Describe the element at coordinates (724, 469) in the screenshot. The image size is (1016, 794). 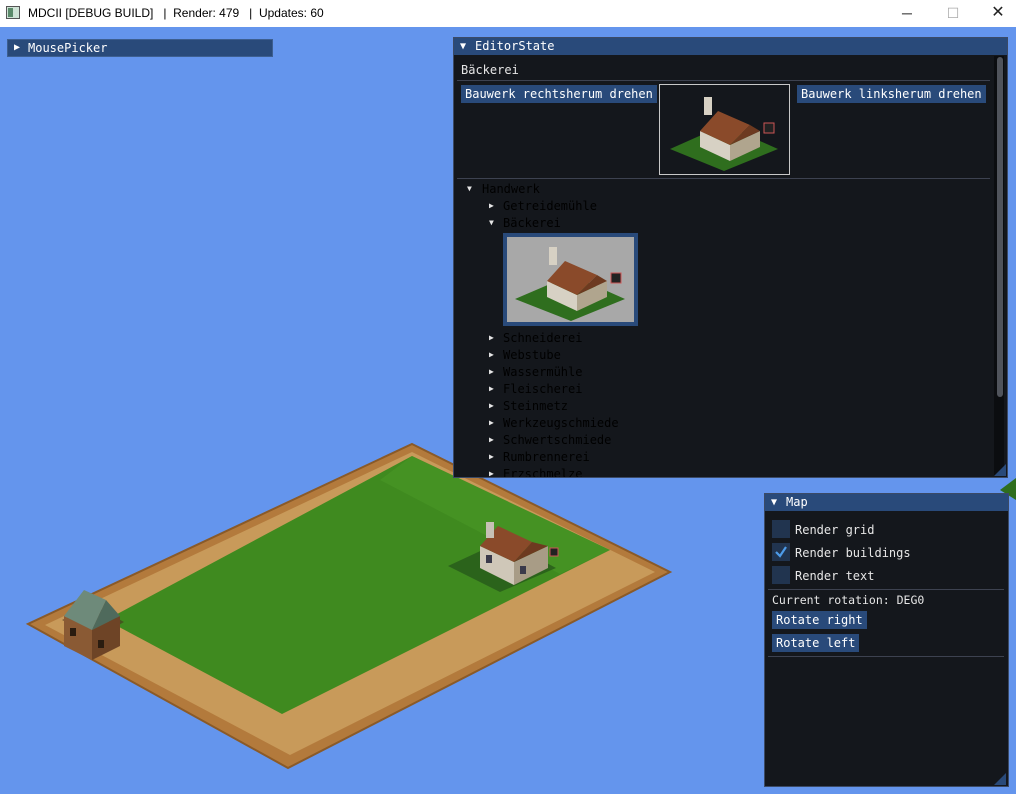
I see `tree-clip: ▶ Erzschmelze` at that location.